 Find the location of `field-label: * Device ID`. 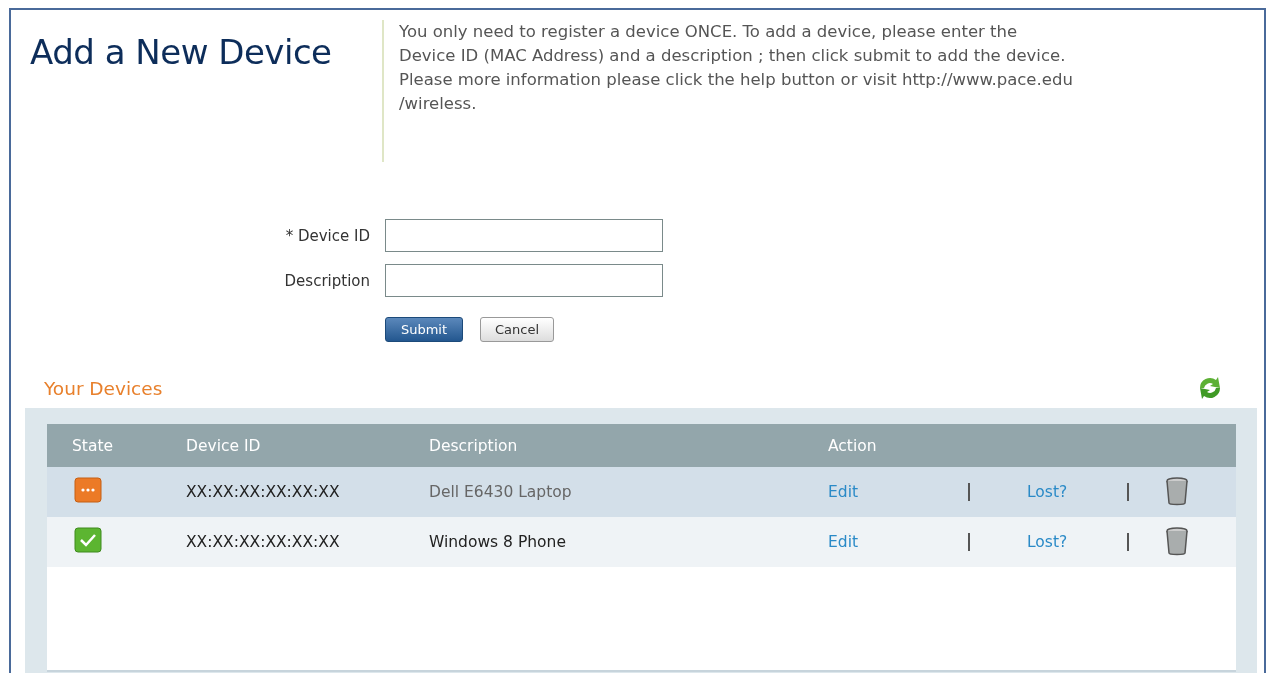

field-label: * Device ID is located at coordinates (327, 235).